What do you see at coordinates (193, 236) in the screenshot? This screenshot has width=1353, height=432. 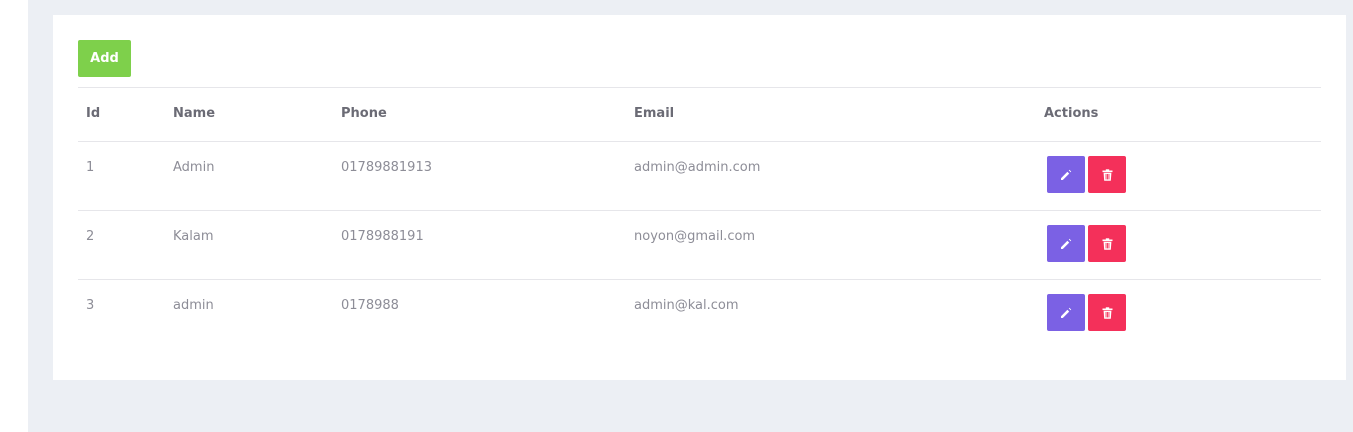 I see `cell-name: Kalam` at bounding box center [193, 236].